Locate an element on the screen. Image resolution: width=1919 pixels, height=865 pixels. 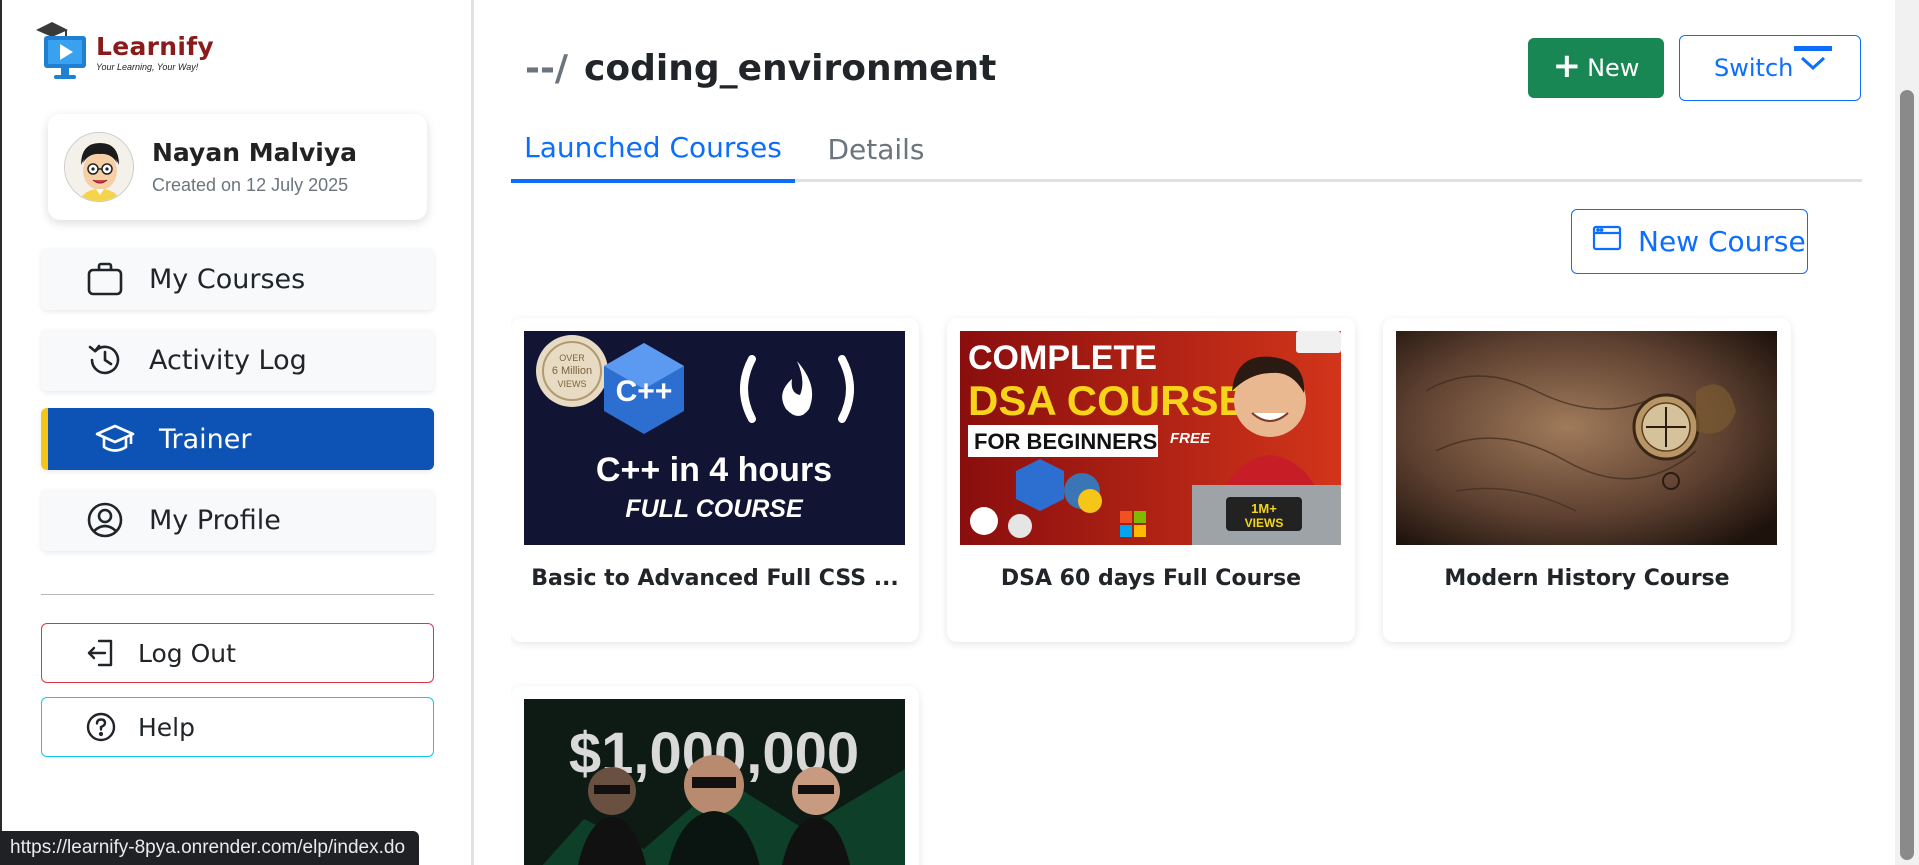
thumb-title-text: COMPLETE is located at coordinates (1062, 358).